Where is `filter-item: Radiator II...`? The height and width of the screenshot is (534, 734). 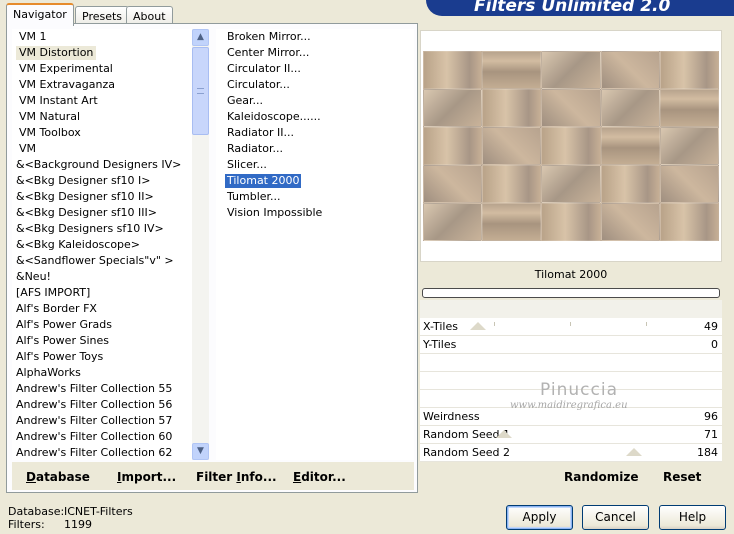 filter-item: Radiator II... is located at coordinates (315, 133).